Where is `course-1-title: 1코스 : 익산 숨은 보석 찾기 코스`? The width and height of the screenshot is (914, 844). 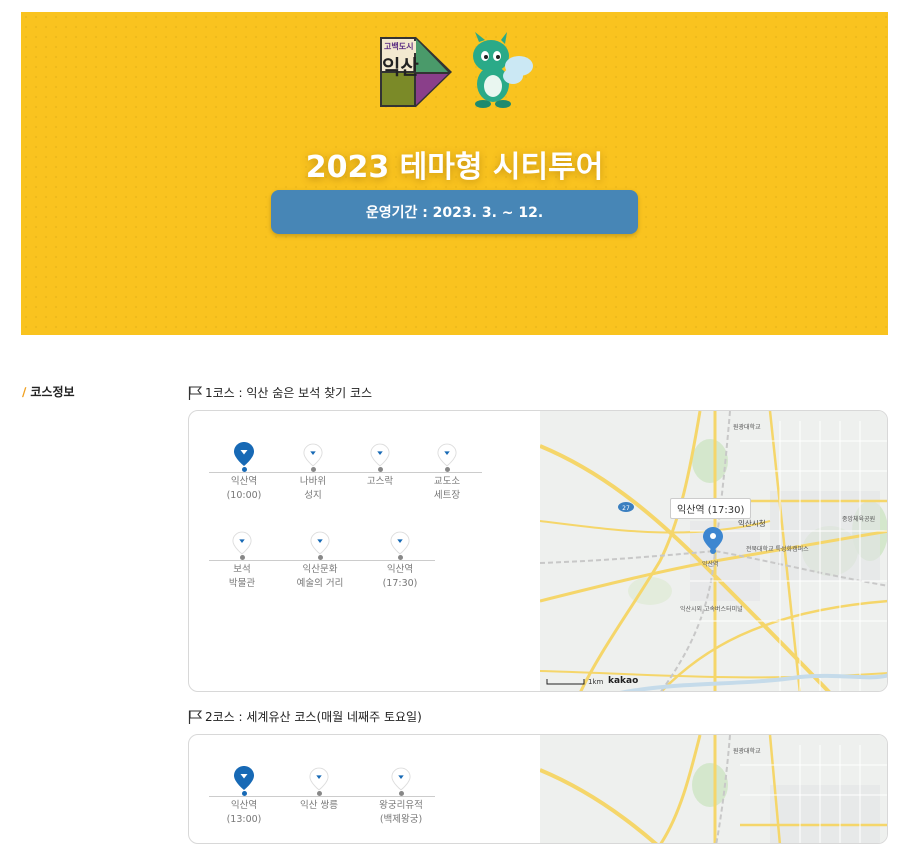 course-1-title: 1코스 : 익산 숨은 보석 찾기 코스 is located at coordinates (280, 392).